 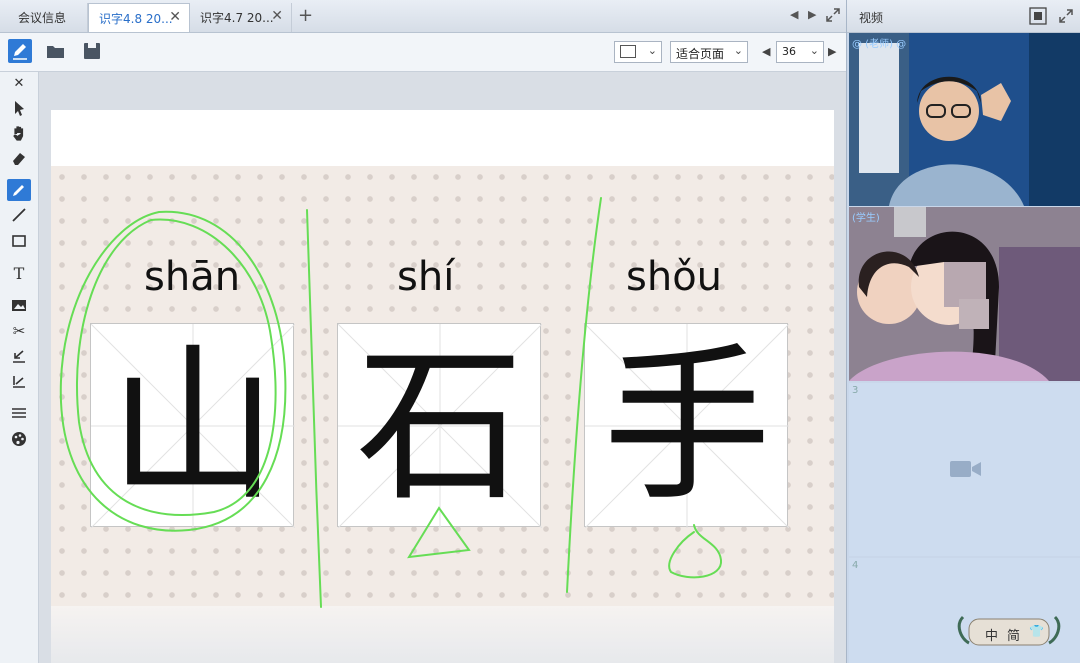 I want to click on rectangle-tool, so click(x=19, y=241).